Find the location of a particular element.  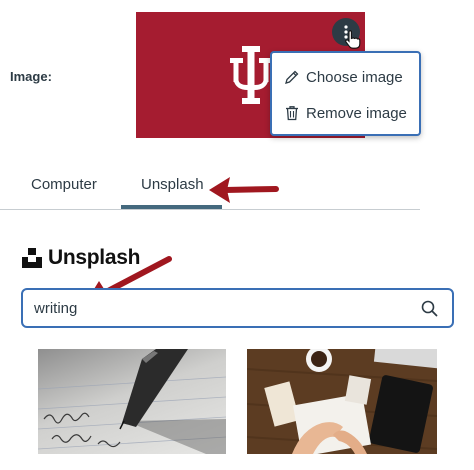

trash-icon is located at coordinates (292, 113).